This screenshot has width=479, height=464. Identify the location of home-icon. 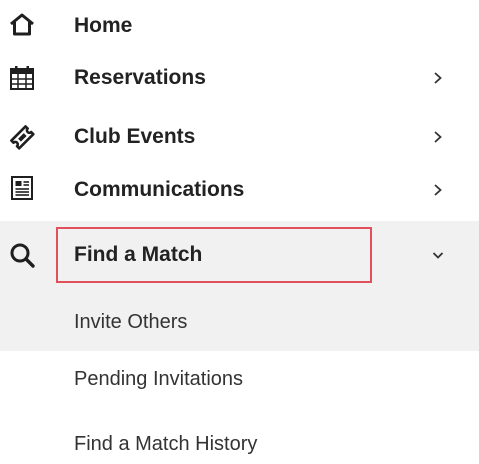
(22, 25).